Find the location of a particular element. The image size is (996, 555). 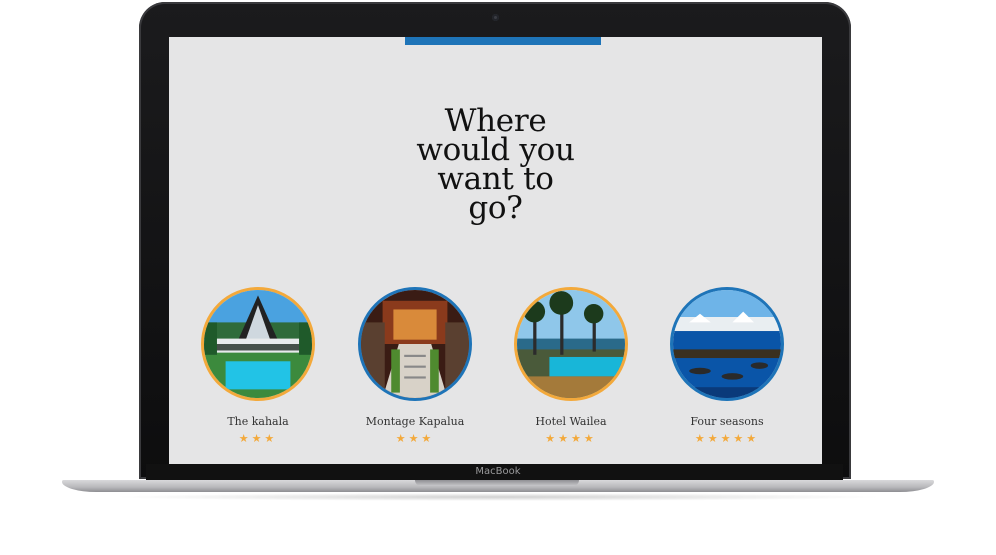

top-accent-bar is located at coordinates (503, 41).